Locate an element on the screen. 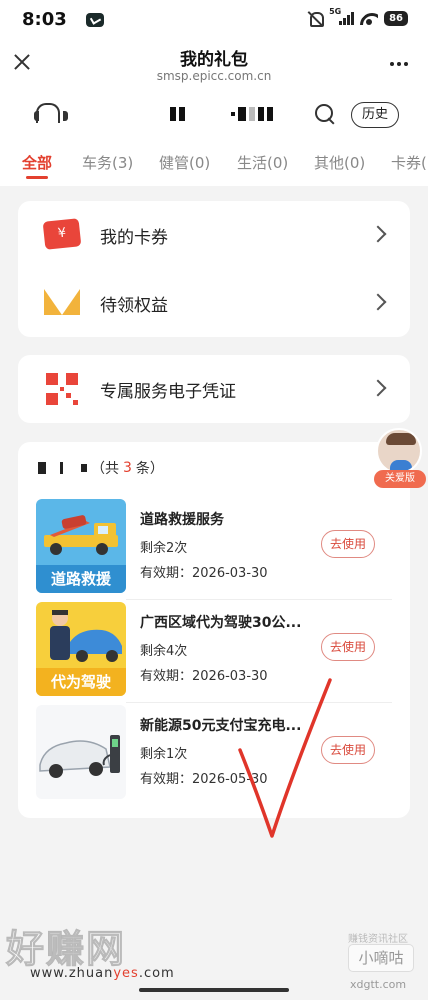 The image size is (428, 1000). page-url: smsp.epicc.com.cn is located at coordinates (214, 76).